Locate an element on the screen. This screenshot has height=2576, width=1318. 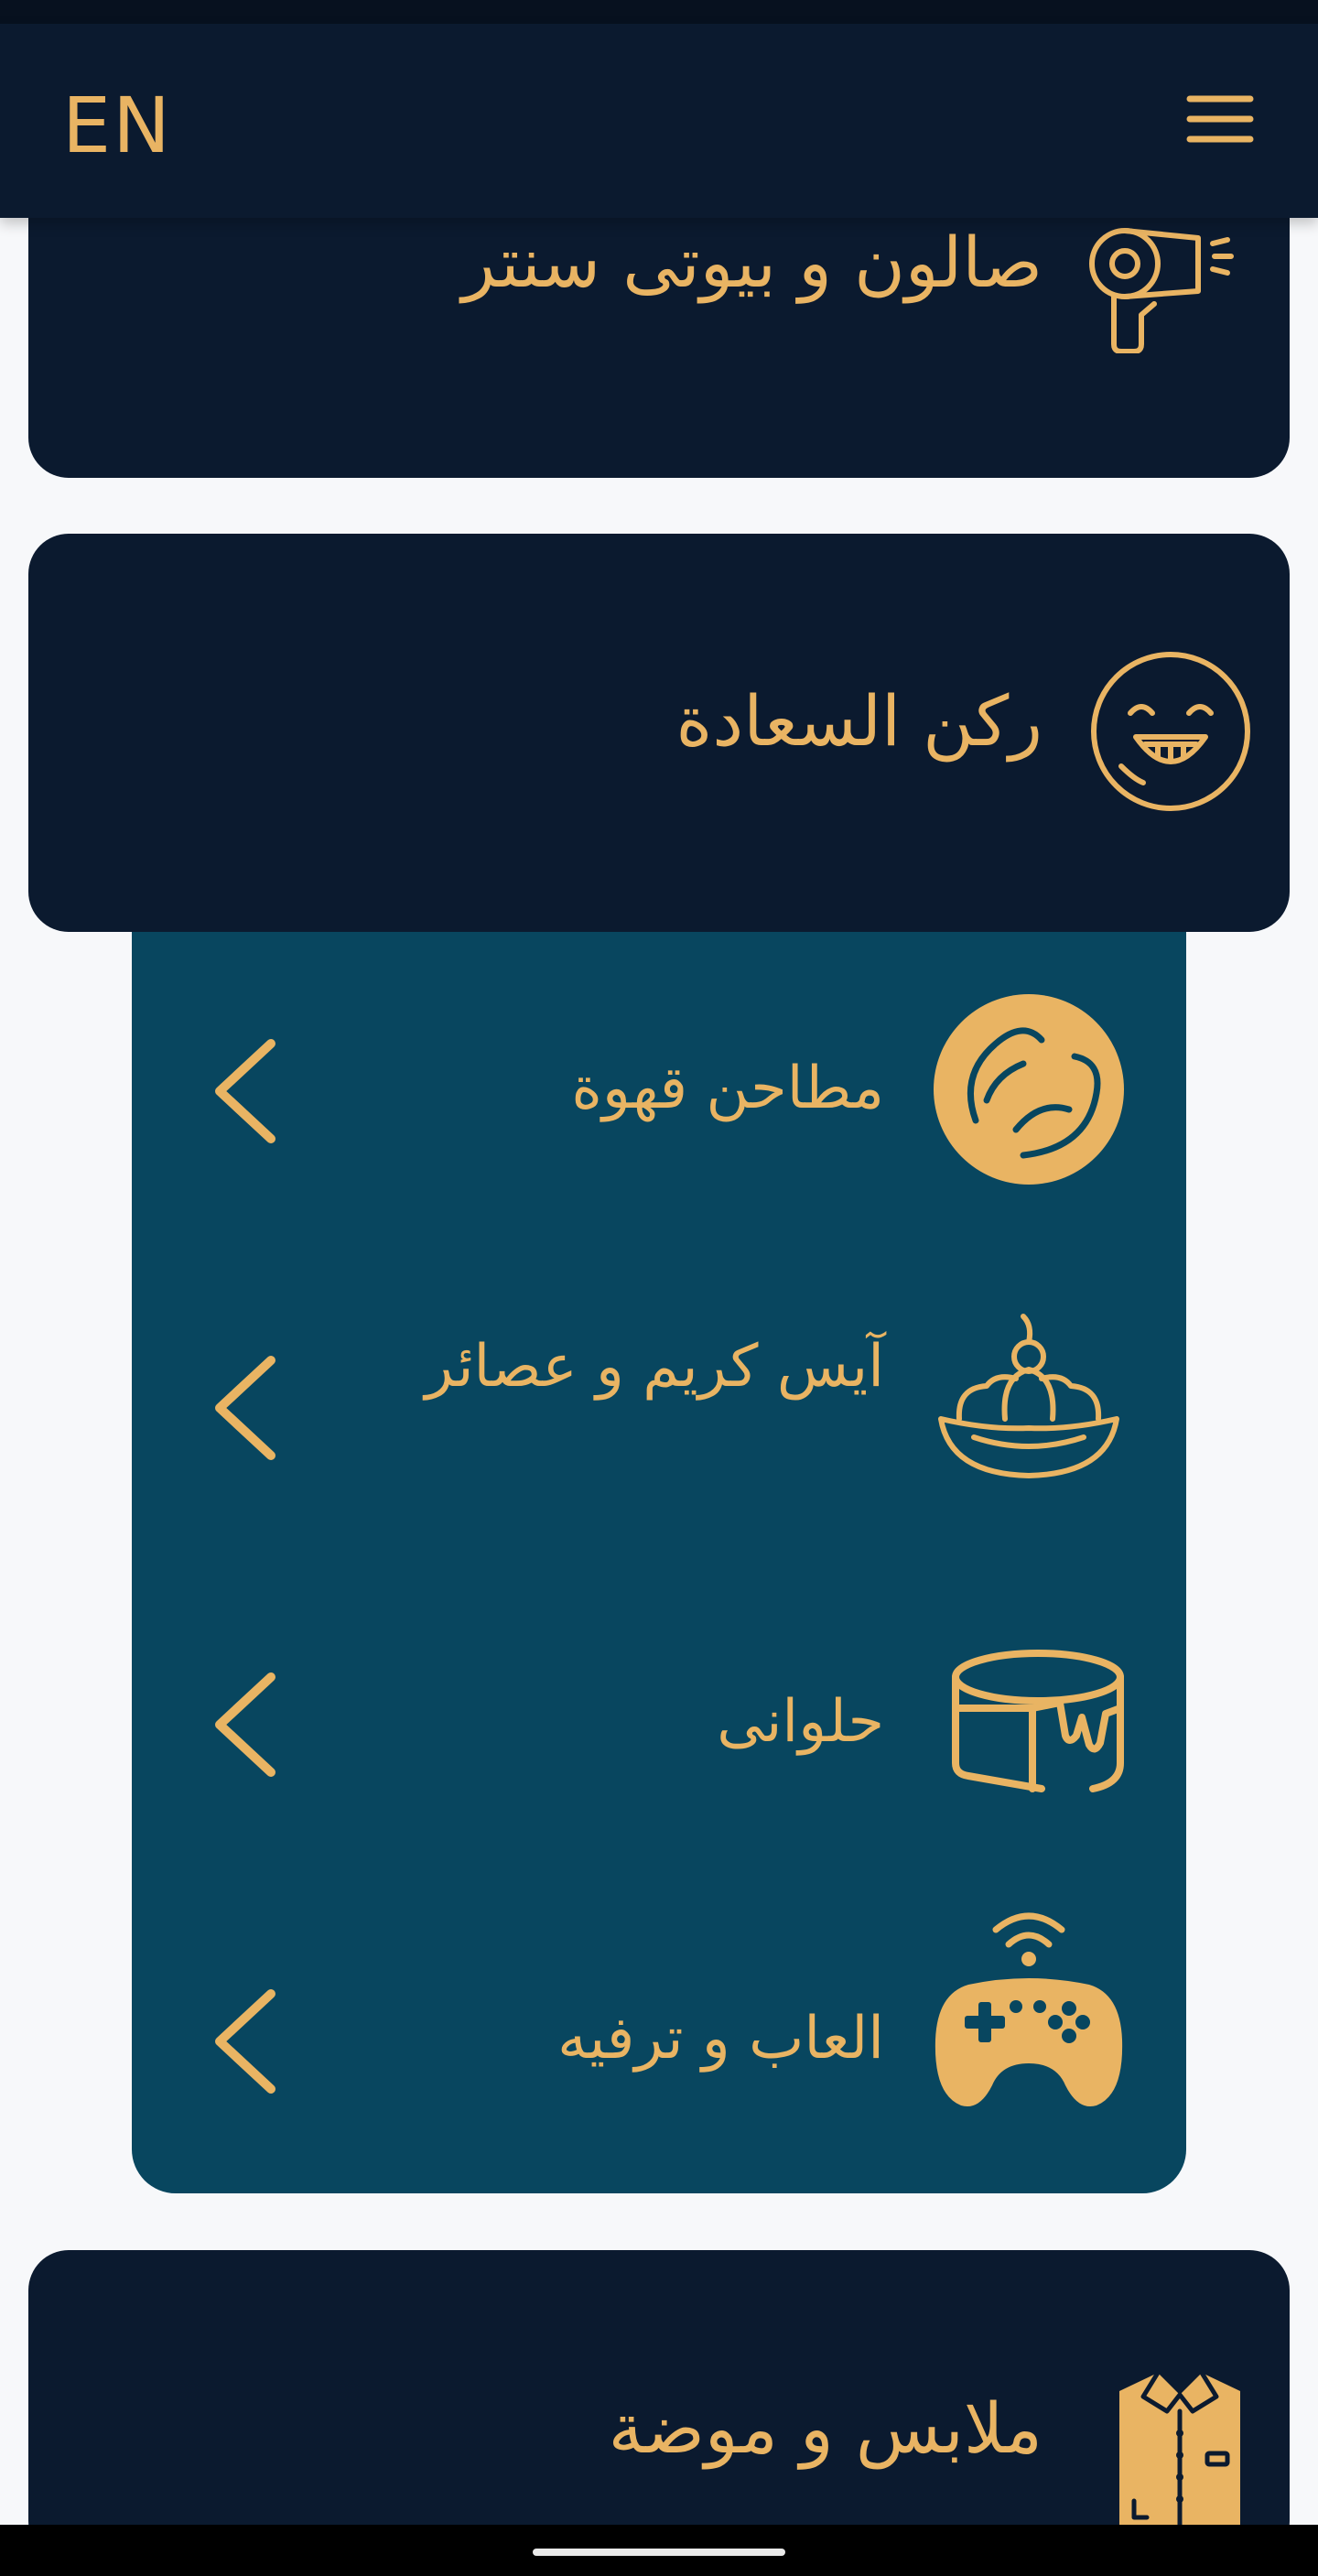
happy-face-icon is located at coordinates (1170, 732).